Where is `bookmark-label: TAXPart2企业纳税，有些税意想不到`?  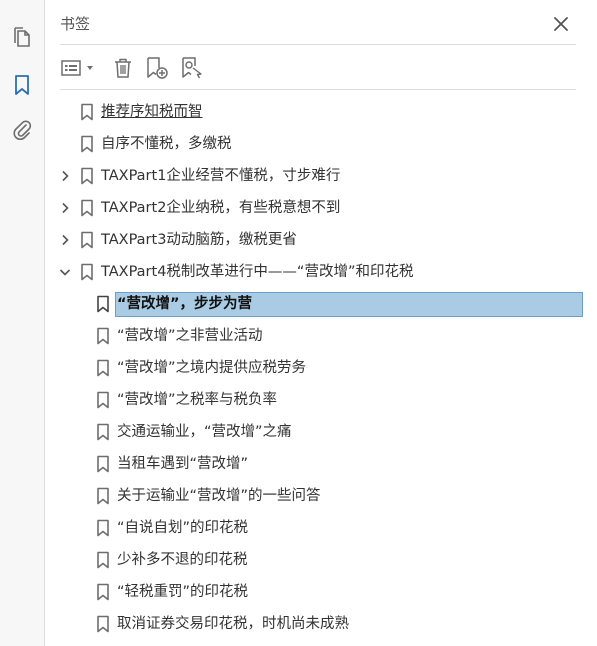 bookmark-label: TAXPart2企业纳税，有些税意想不到 is located at coordinates (221, 208).